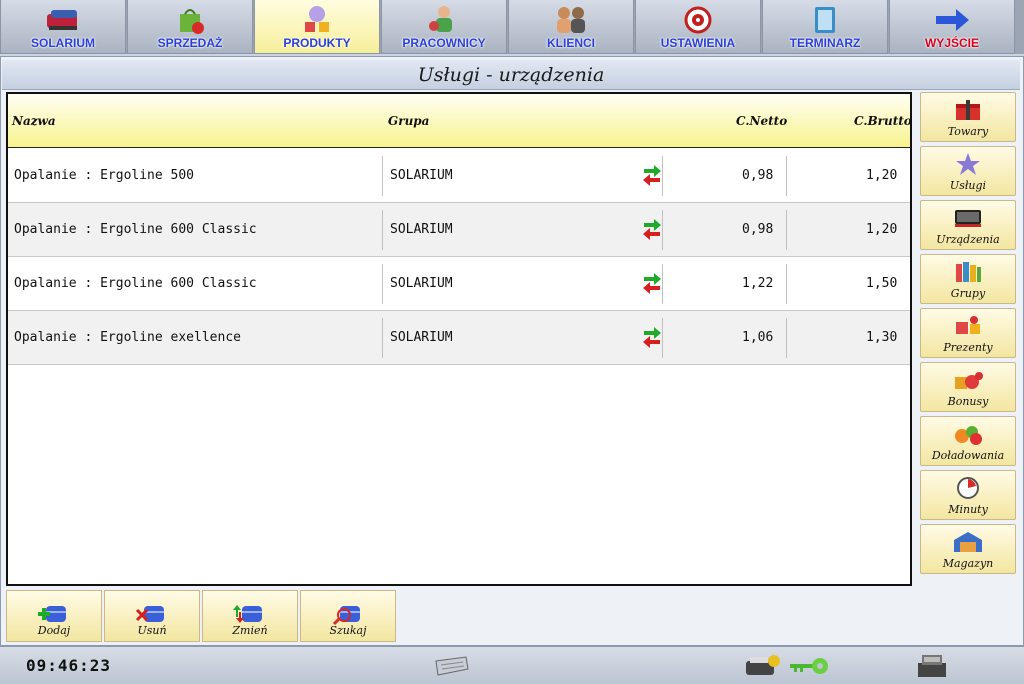 Image resolution: width=1024 pixels, height=684 pixels. I want to click on key-icon, so click(809, 666).